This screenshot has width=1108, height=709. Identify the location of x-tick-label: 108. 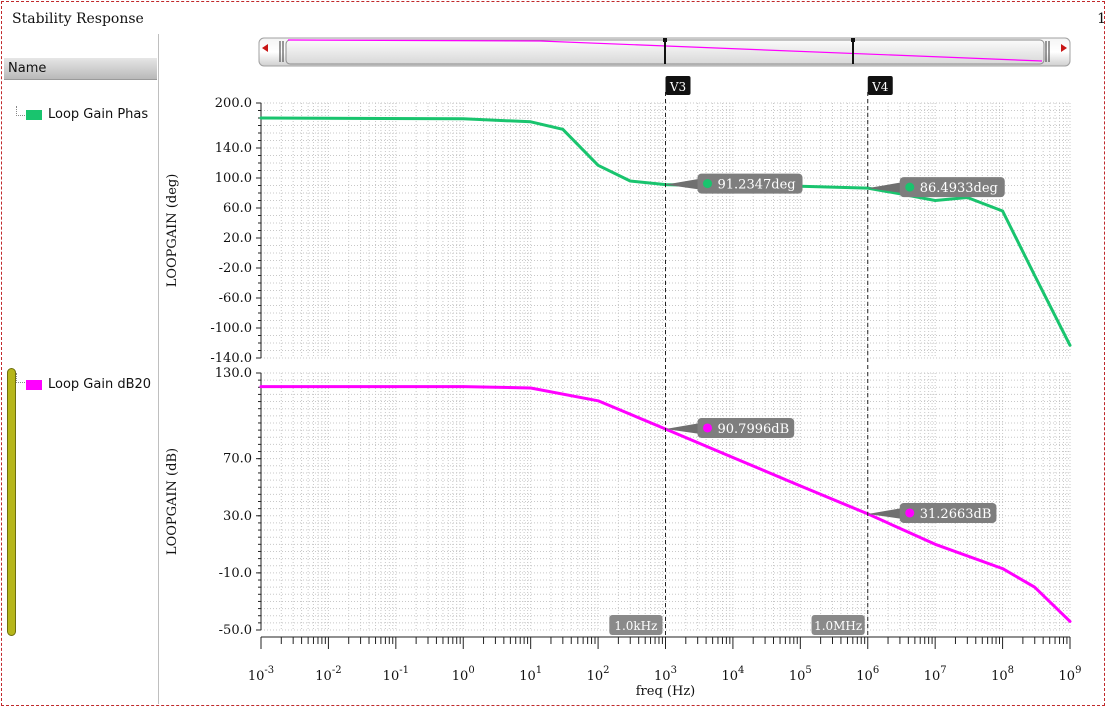
(1002, 674).